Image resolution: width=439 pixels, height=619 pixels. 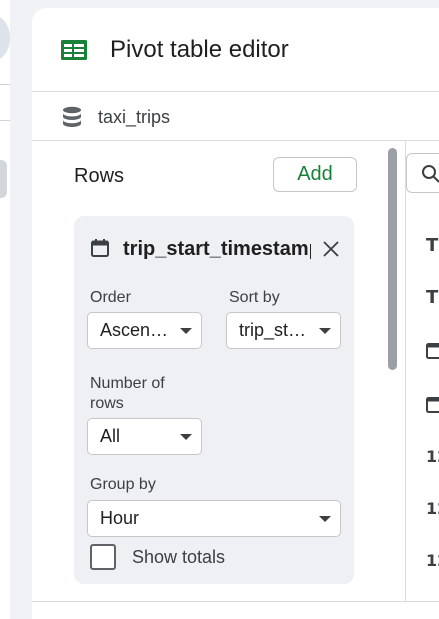 What do you see at coordinates (279, 330) in the screenshot?
I see `sort-by-select-value: trip_start_timestamp` at bounding box center [279, 330].